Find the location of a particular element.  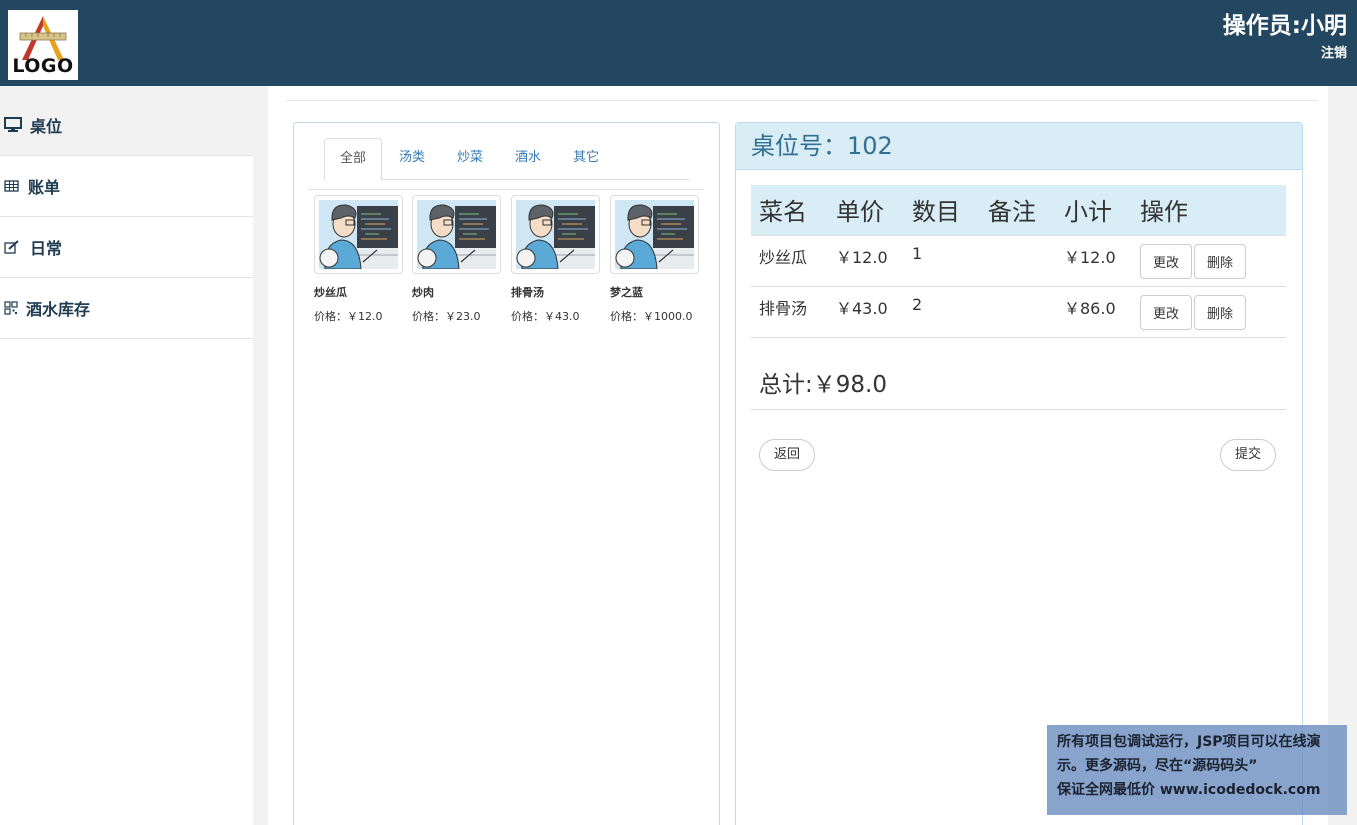

sidebar-item-label: 账单 is located at coordinates (44, 187).